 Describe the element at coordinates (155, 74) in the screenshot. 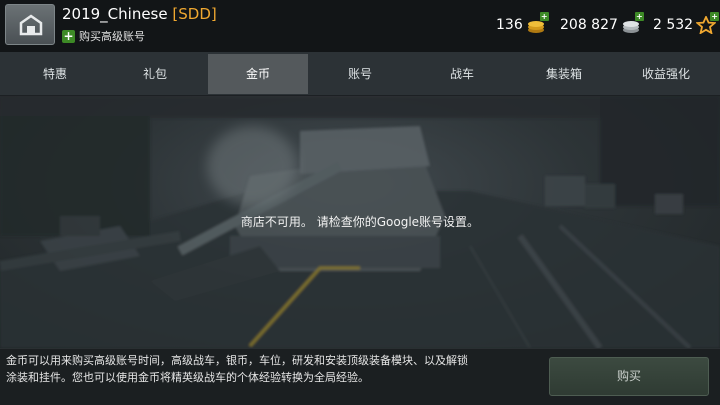

I see `tab-bundles: 礼包` at that location.